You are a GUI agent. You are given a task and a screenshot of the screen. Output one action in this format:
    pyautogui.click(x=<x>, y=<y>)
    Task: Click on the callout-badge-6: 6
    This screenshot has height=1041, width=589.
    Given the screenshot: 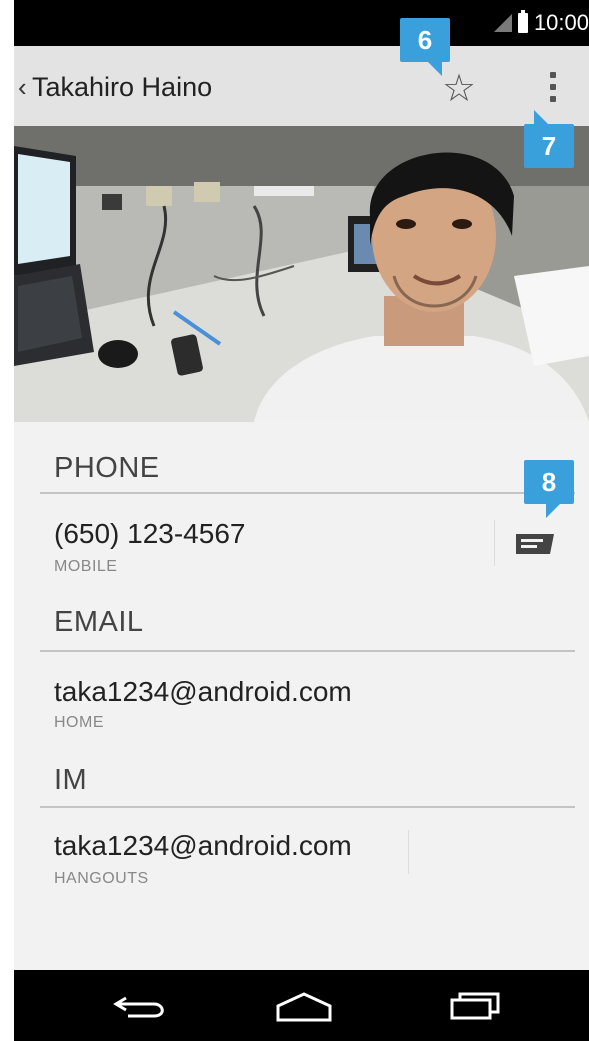 What is the action you would take?
    pyautogui.click(x=425, y=47)
    